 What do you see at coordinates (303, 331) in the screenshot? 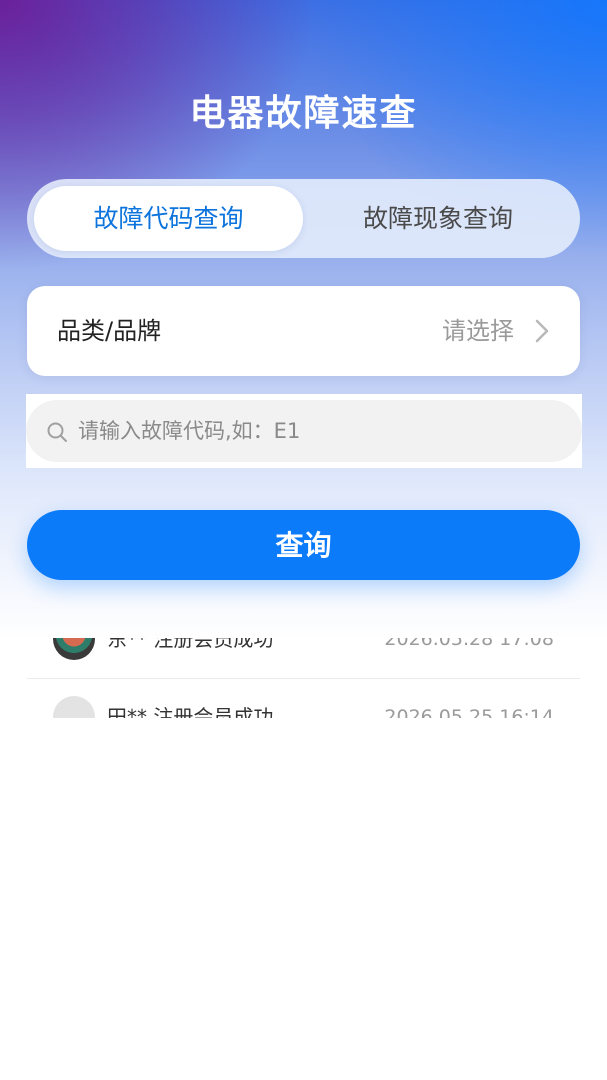
I see `category-brand-selector: 品类/品牌 请选择` at bounding box center [303, 331].